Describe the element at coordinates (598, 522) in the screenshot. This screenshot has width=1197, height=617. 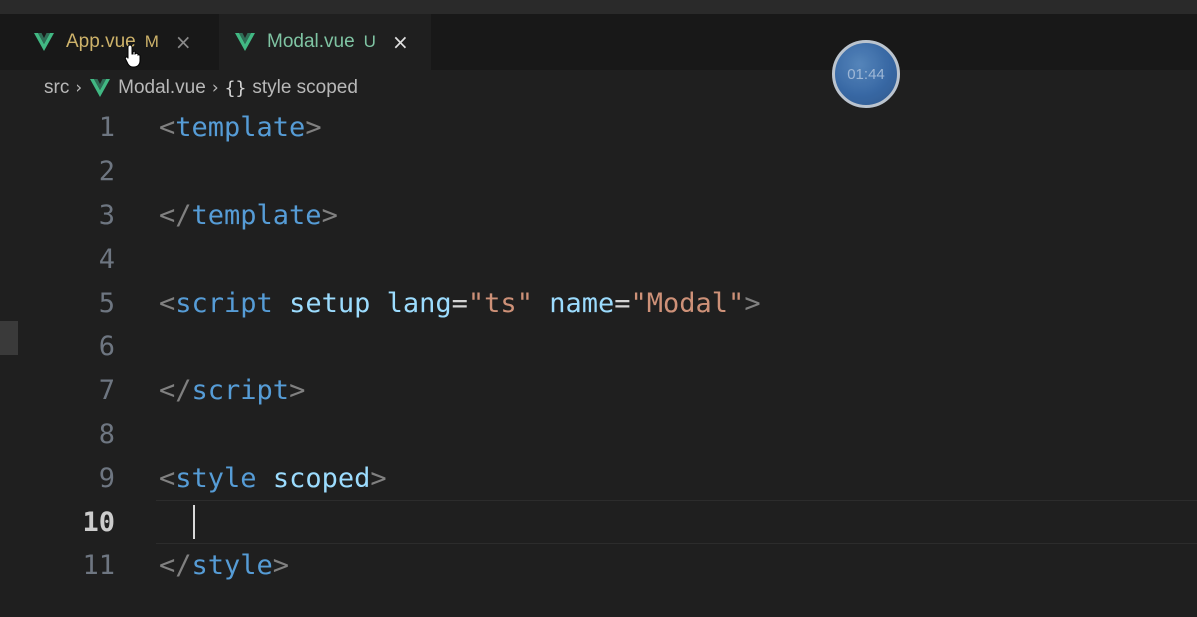
I see `code-line-current: 10` at that location.